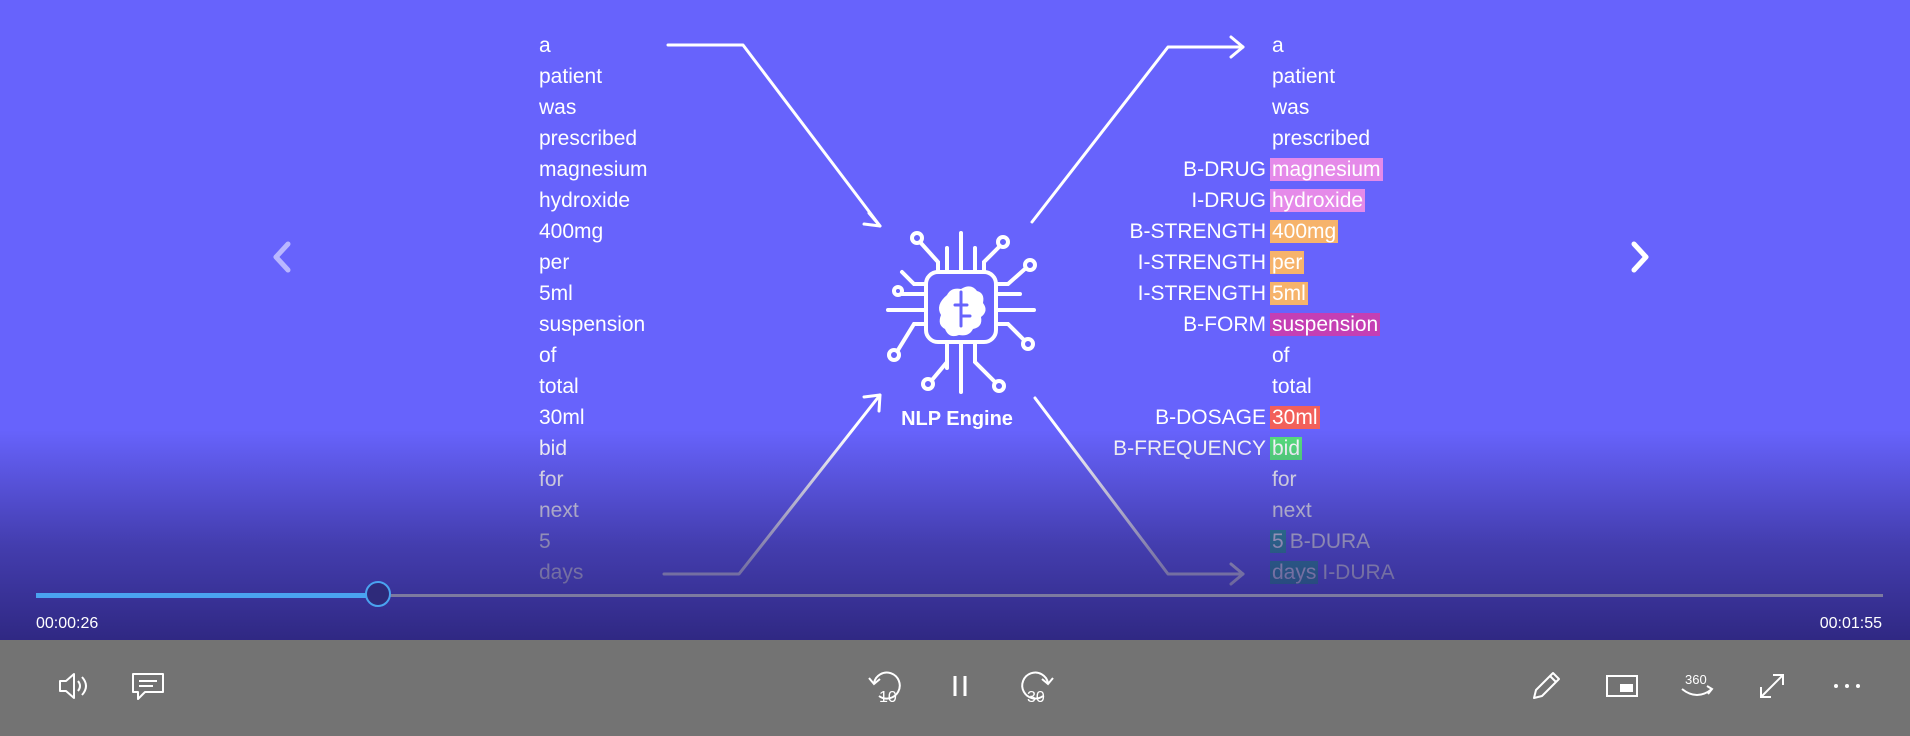  I want to click on output-row: hydroxide, so click(1318, 201).